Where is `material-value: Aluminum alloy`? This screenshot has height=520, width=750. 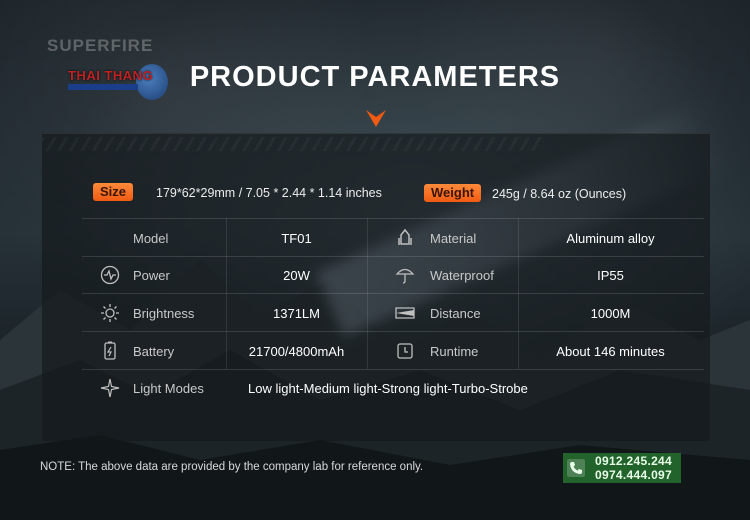 material-value: Aluminum alloy is located at coordinates (610, 238).